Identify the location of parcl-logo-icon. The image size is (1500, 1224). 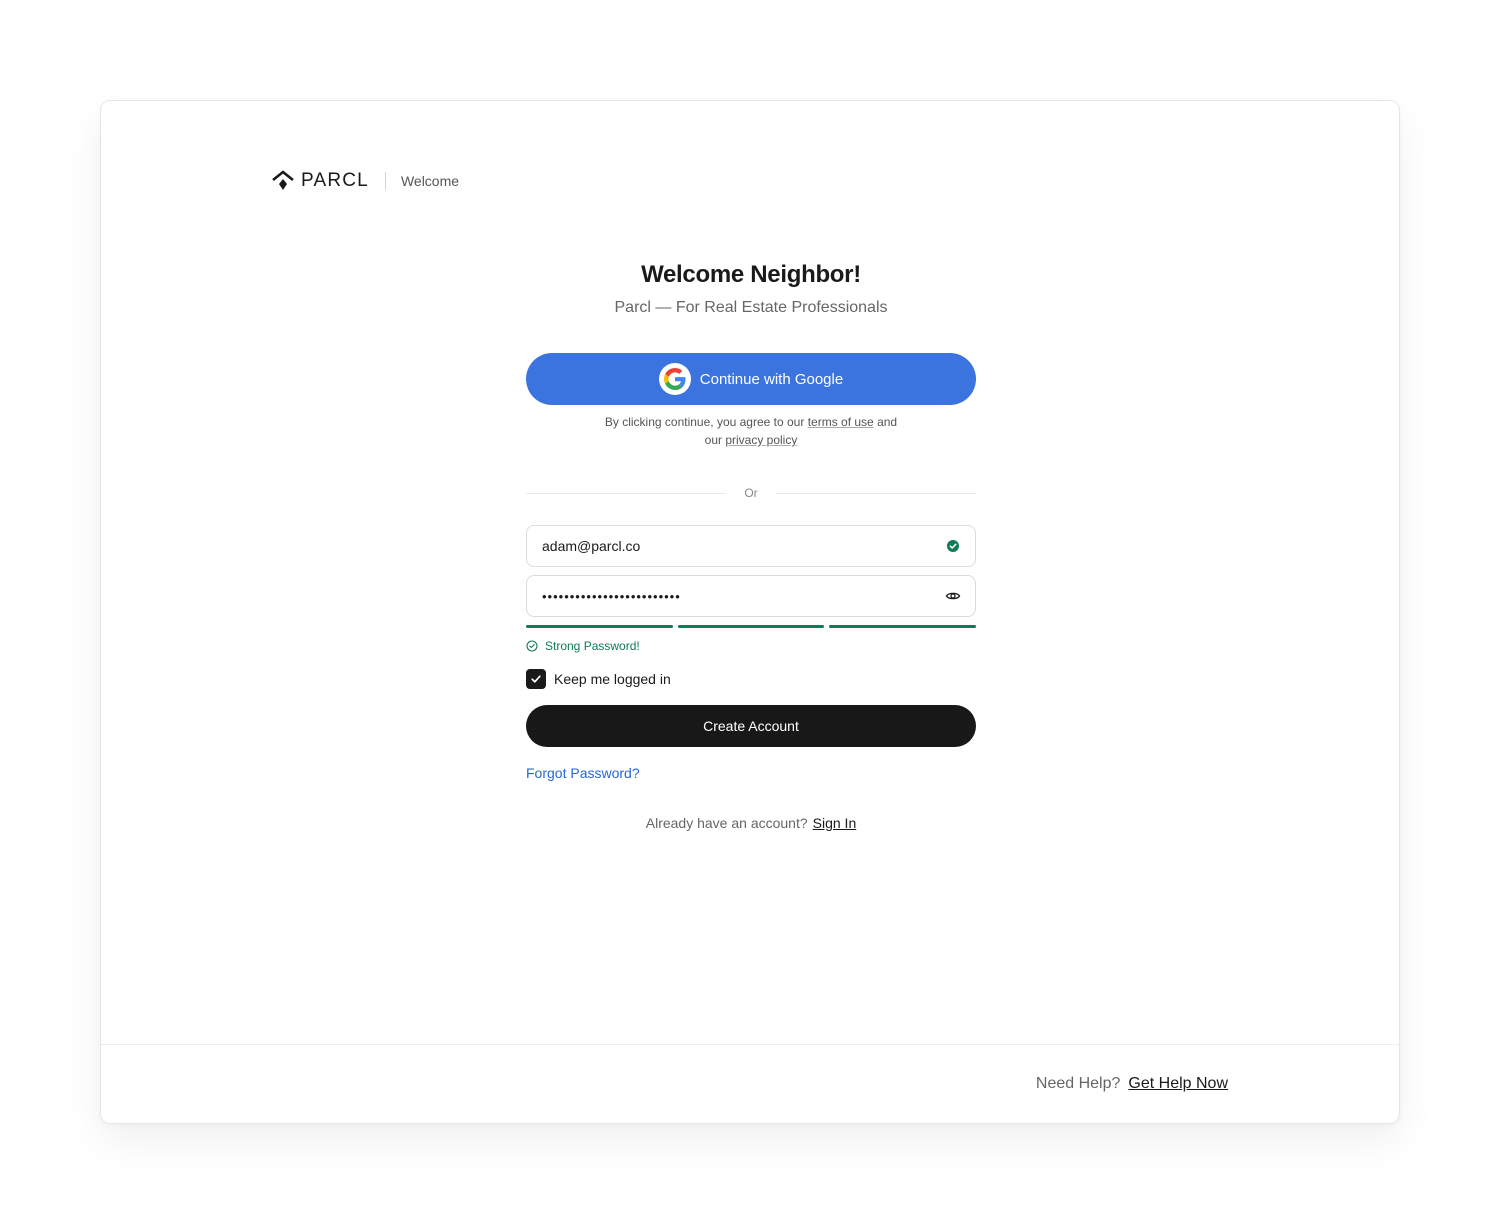
(283, 180).